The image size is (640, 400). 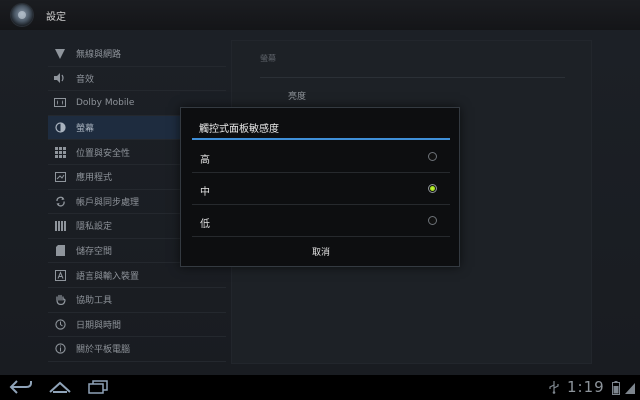 I want to click on back-button, so click(x=21, y=387).